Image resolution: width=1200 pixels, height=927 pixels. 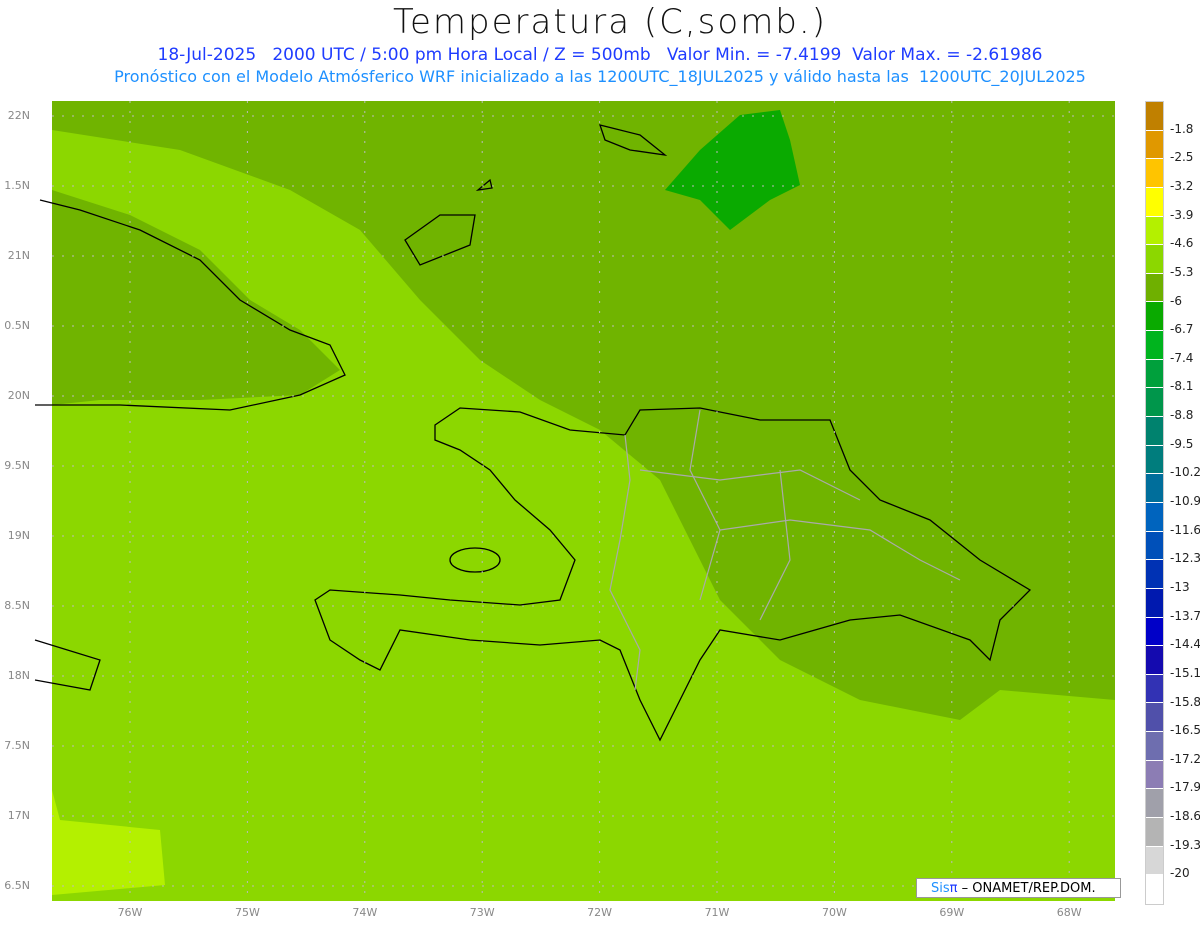 What do you see at coordinates (17, 325) in the screenshot?
I see `lat-label: 0.5N` at bounding box center [17, 325].